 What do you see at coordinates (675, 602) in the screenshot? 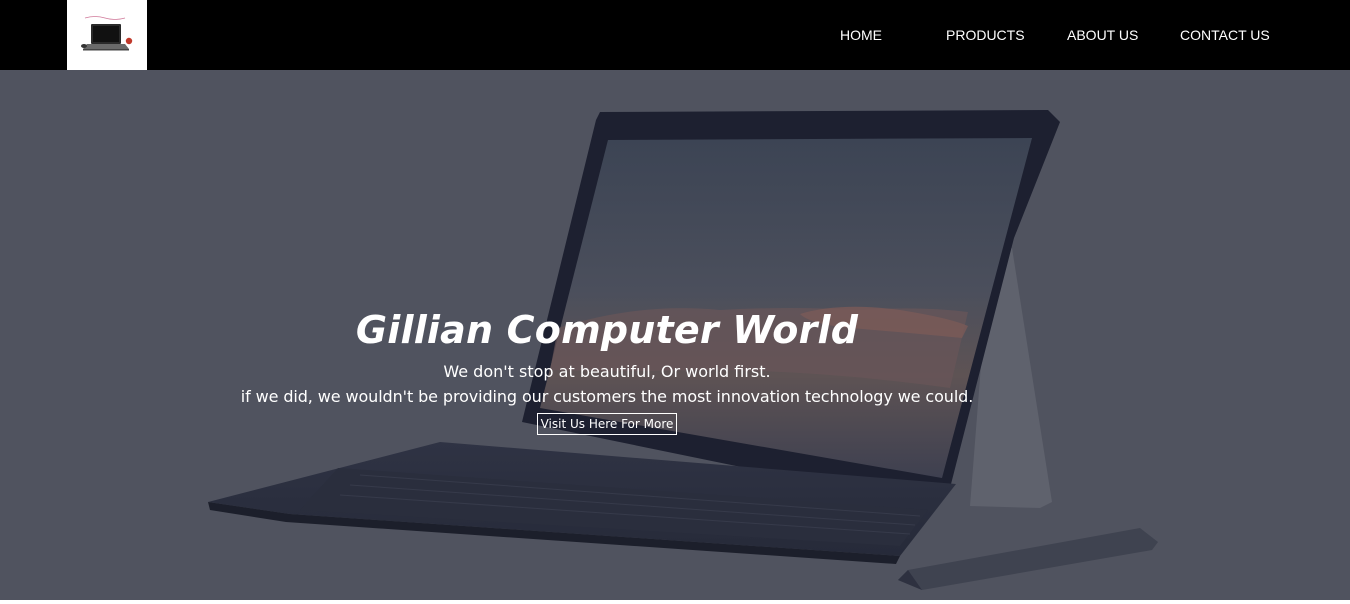
I see `page-bottom-strip` at bounding box center [675, 602].